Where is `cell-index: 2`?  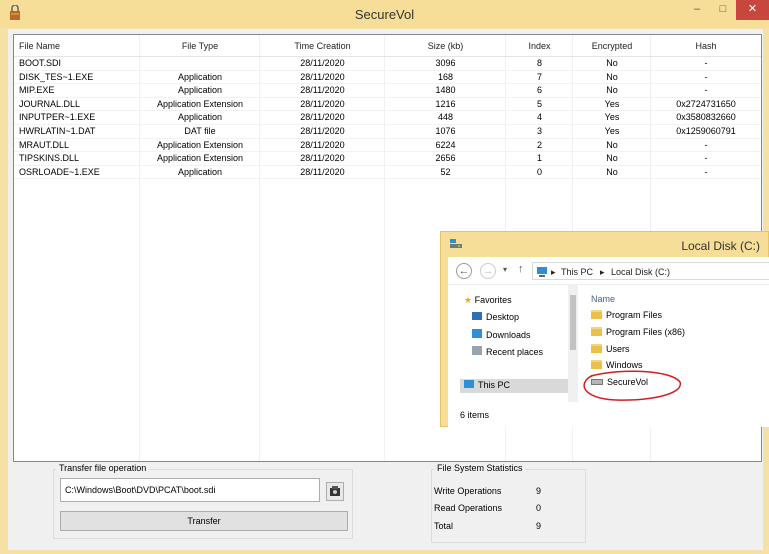 cell-index: 2 is located at coordinates (539, 144).